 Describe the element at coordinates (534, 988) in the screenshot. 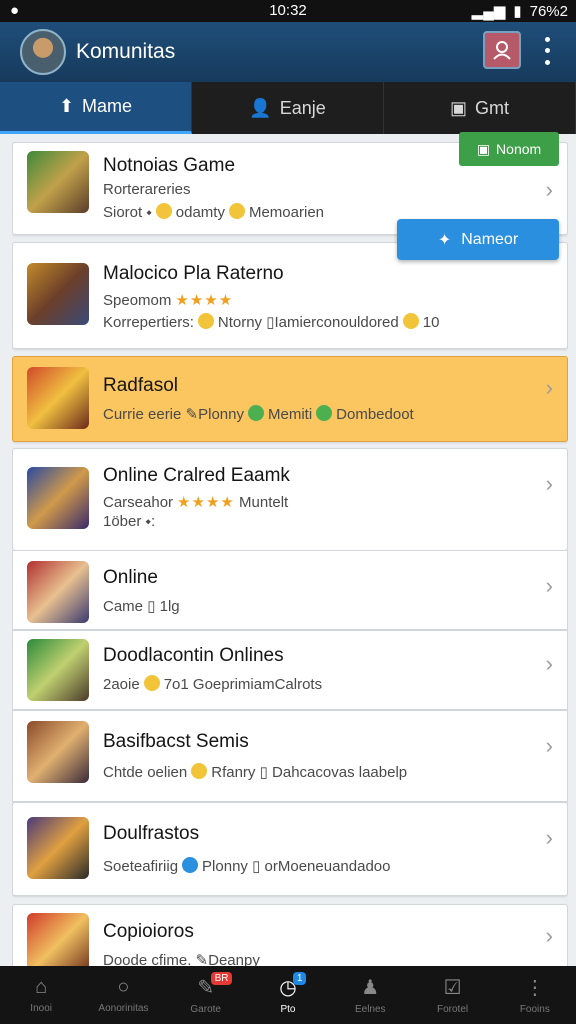

I see `more-icon: ⋮` at that location.